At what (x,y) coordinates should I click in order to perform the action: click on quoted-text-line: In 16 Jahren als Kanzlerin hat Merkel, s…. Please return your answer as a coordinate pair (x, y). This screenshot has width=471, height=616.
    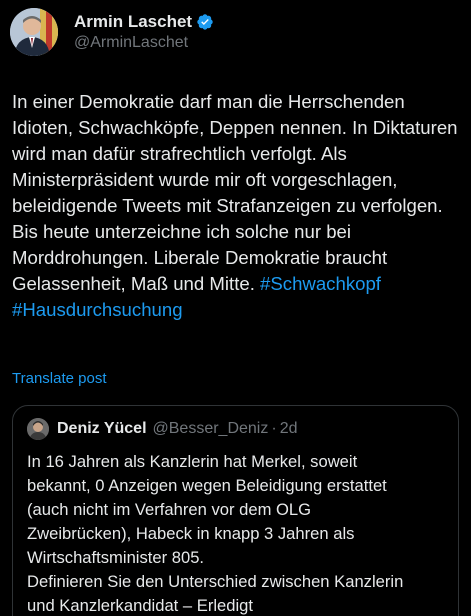
    Looking at the image, I should click on (192, 461).